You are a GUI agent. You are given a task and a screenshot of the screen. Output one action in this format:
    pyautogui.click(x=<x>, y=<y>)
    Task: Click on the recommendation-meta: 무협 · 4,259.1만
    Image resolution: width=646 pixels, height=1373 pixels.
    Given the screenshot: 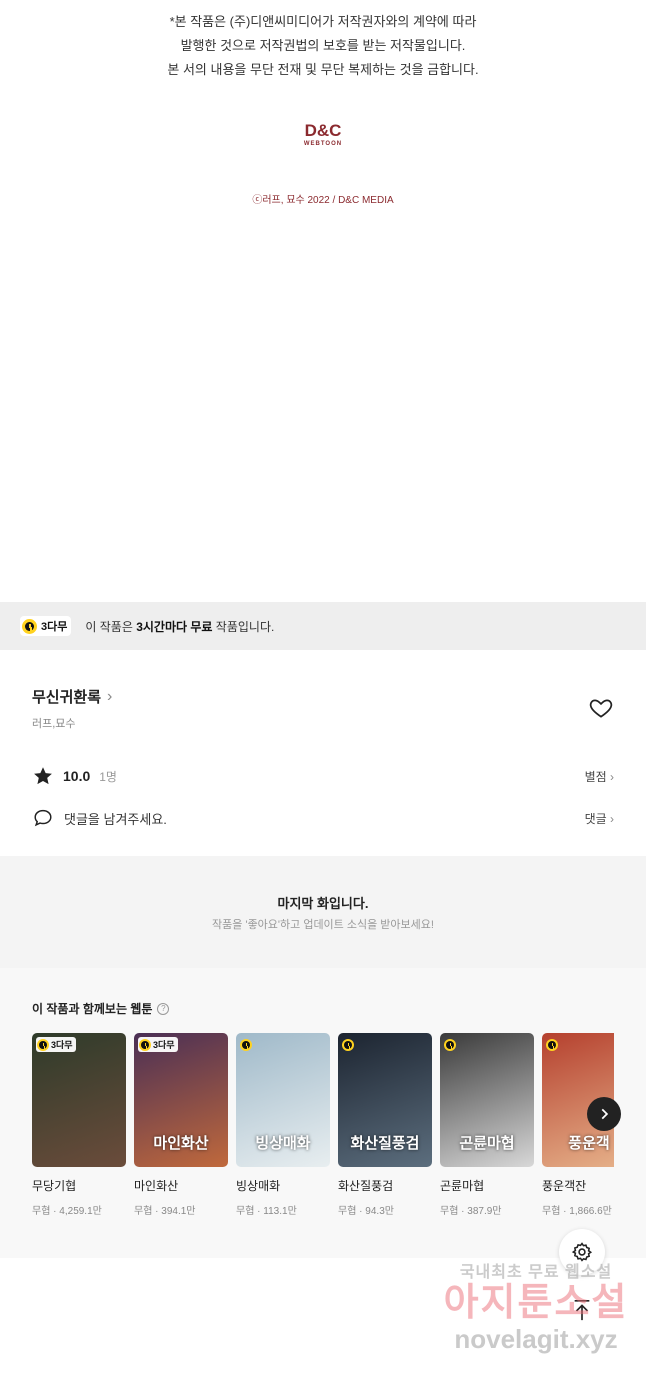 What is the action you would take?
    pyautogui.click(x=67, y=1211)
    